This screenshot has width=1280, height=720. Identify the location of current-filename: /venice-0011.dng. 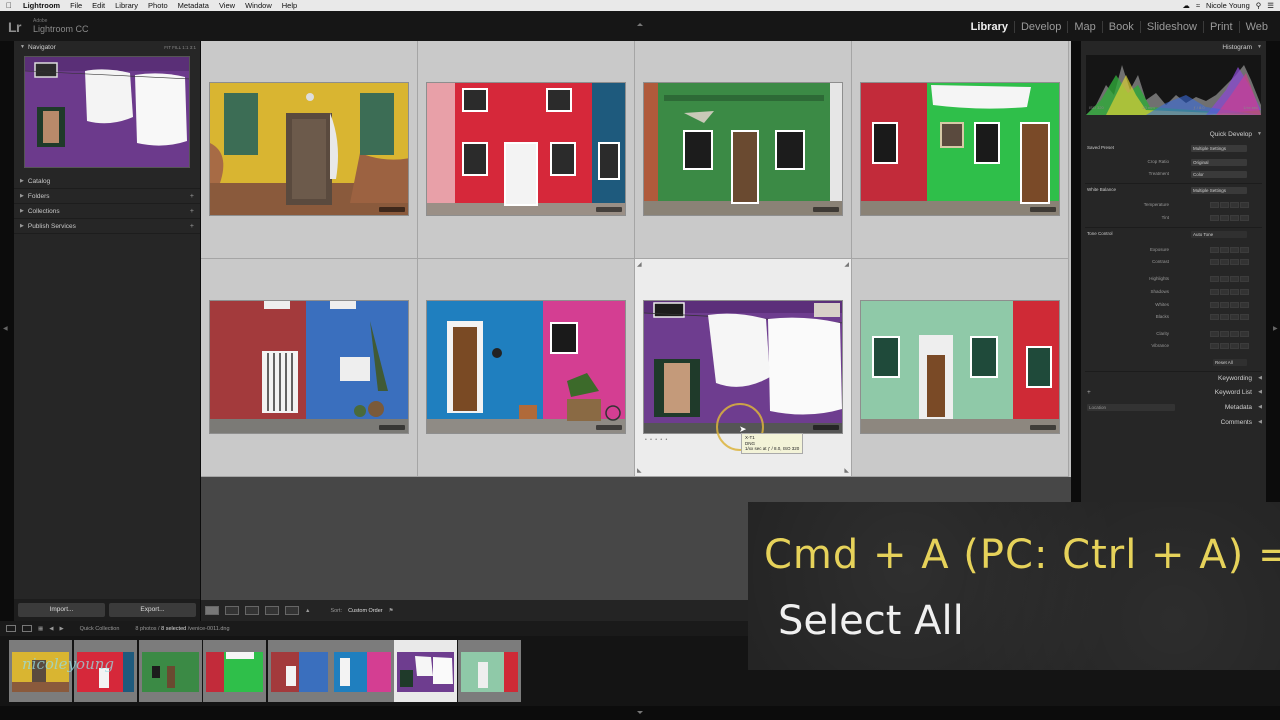
(209, 629).